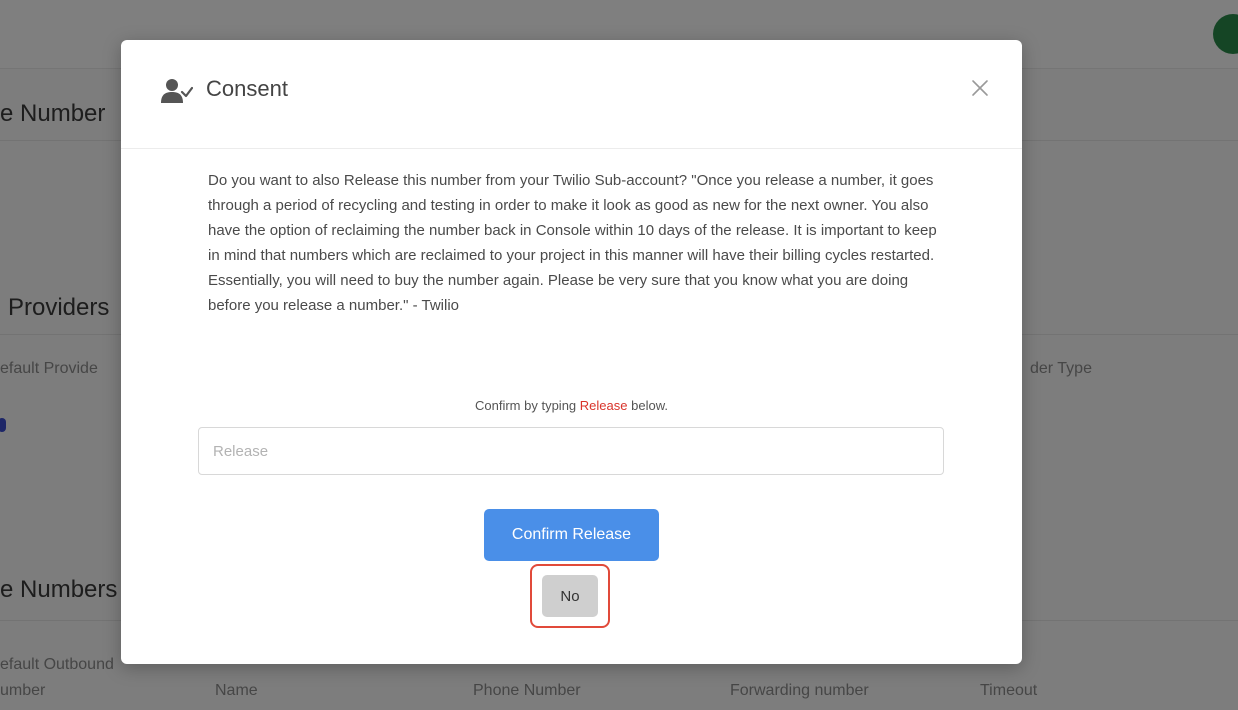 Image resolution: width=1238 pixels, height=710 pixels. I want to click on hint-prefix: Confirm by typing, so click(526, 405).